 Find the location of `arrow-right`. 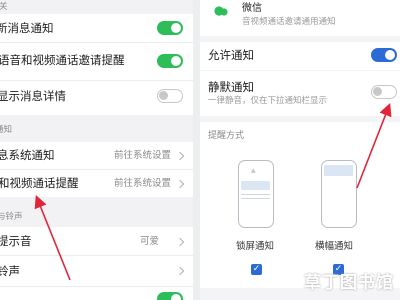

arrow-right is located at coordinates (374, 146).